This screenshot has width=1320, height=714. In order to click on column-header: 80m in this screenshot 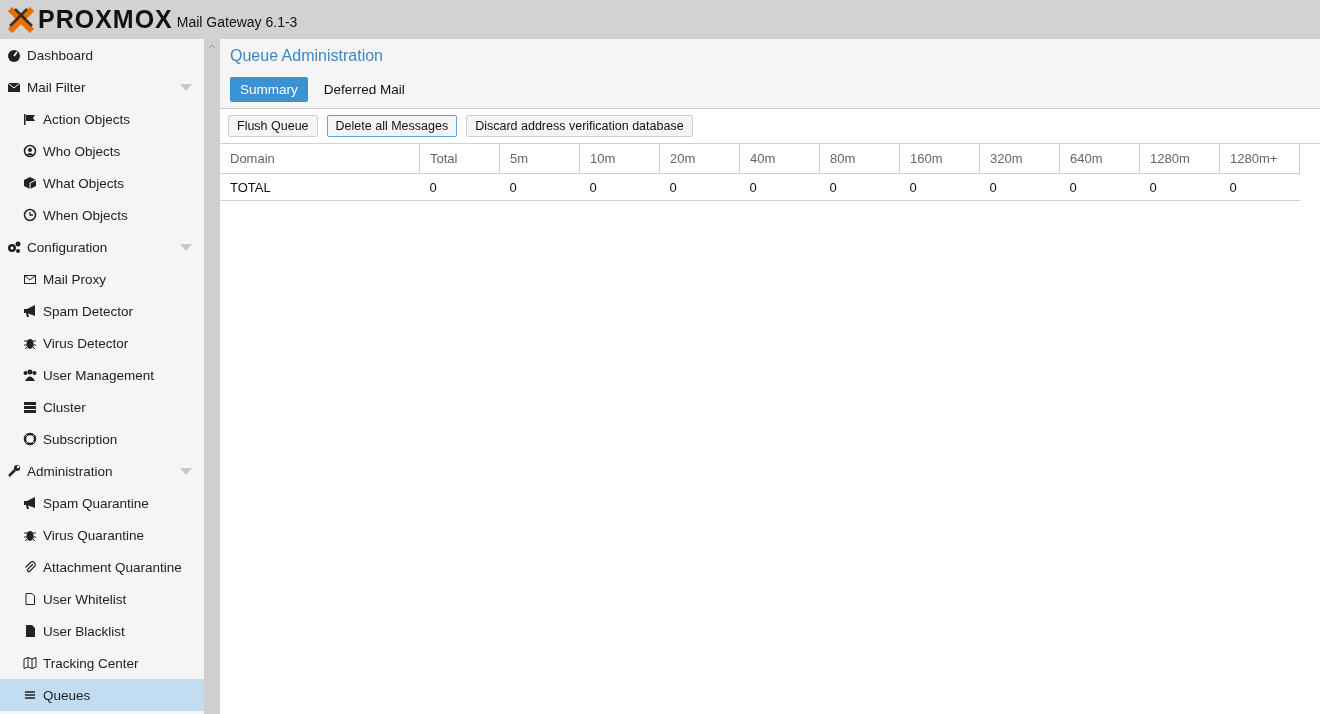, I will do `click(859, 159)`.